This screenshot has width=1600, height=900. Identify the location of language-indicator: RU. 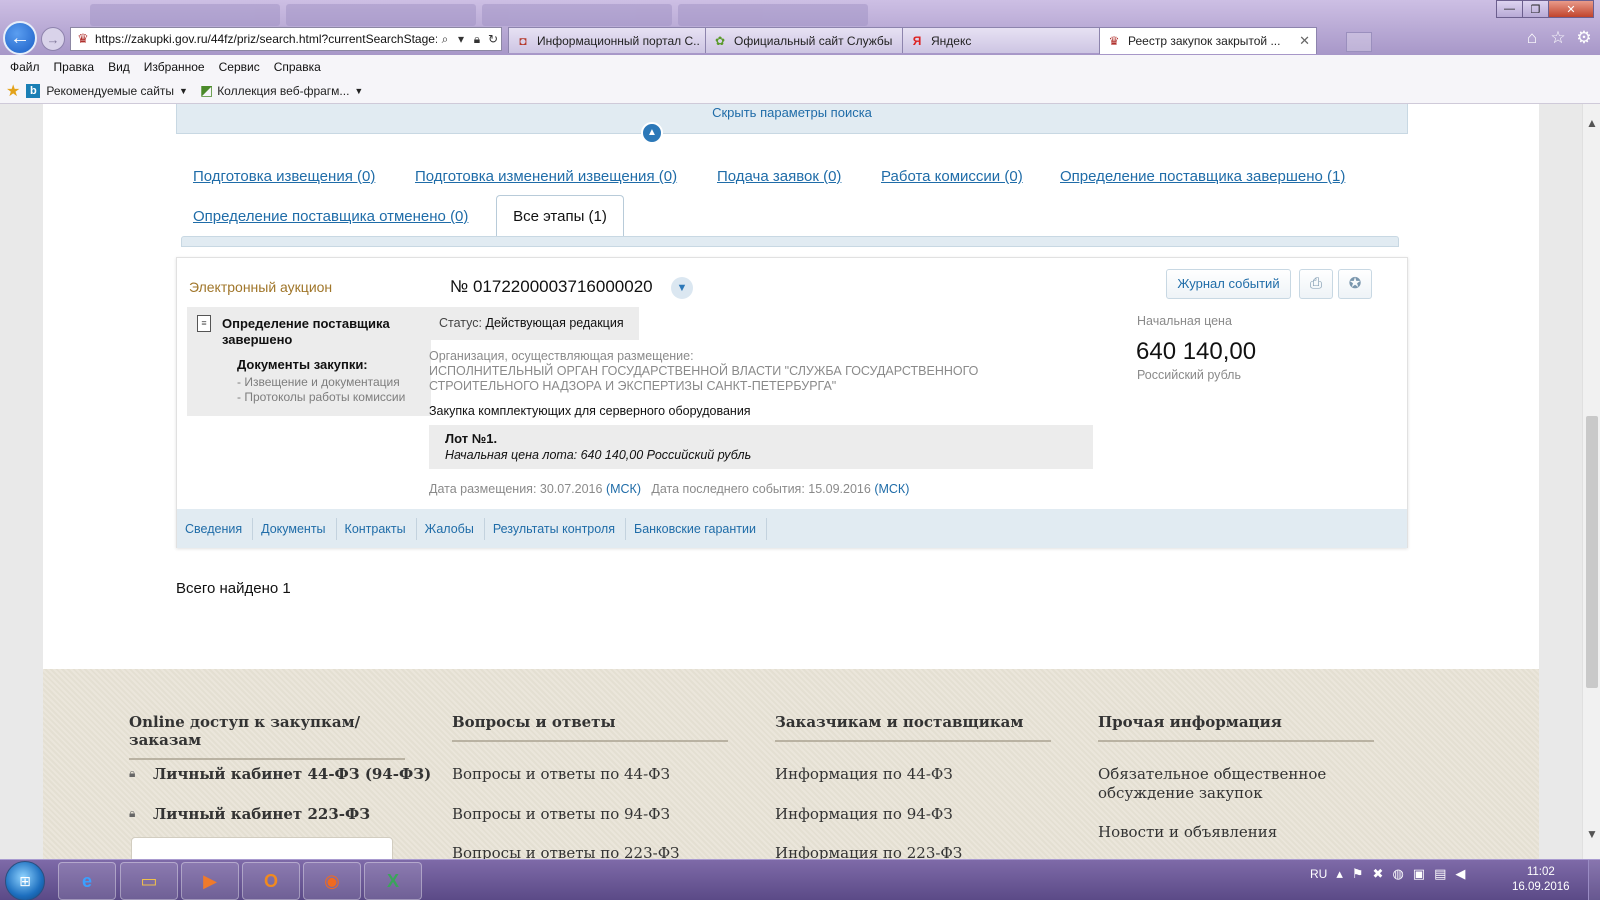
(1318, 874).